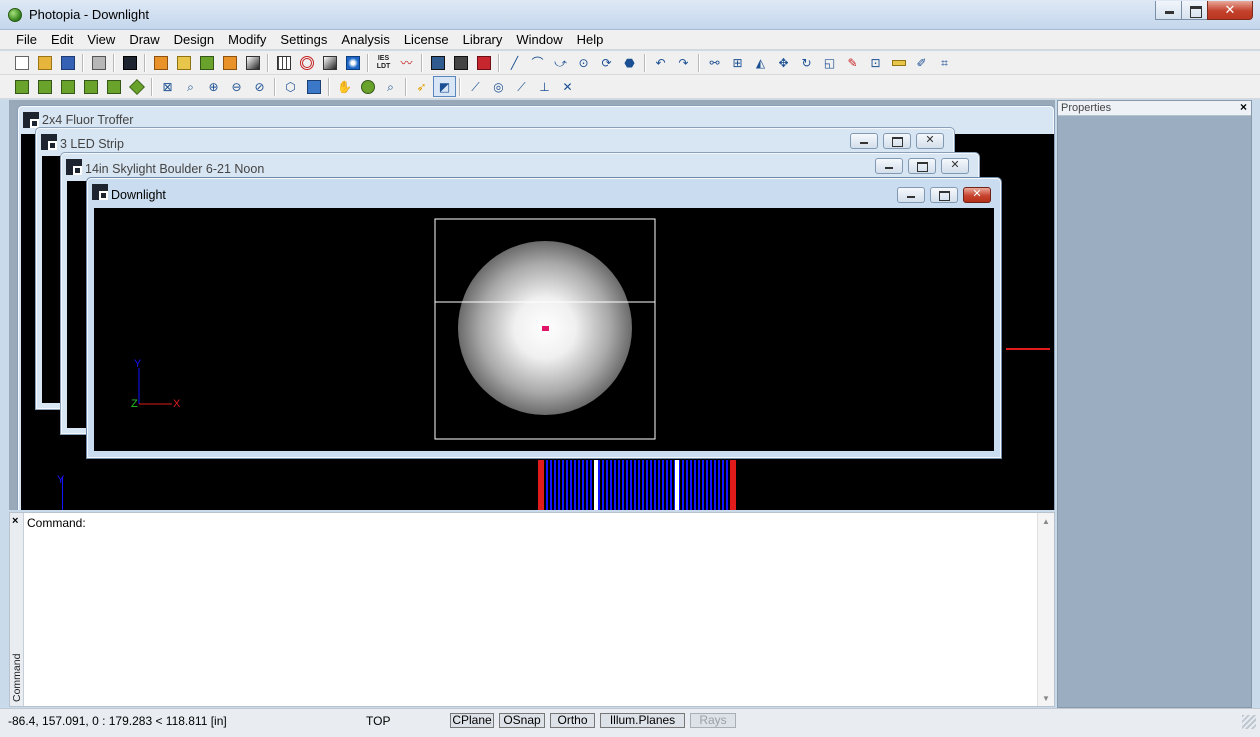 The image size is (1260, 737). Describe the element at coordinates (683, 62) in the screenshot. I see `redo-icon: ↷` at that location.